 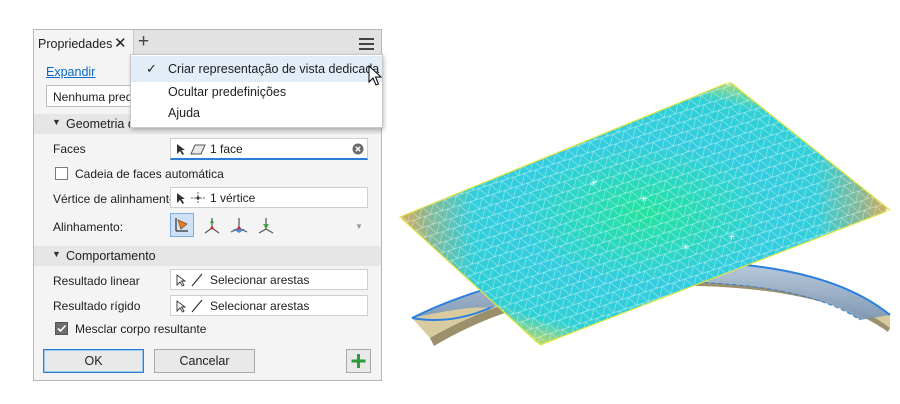 I want to click on add-tab-icon: +, so click(x=143, y=42).